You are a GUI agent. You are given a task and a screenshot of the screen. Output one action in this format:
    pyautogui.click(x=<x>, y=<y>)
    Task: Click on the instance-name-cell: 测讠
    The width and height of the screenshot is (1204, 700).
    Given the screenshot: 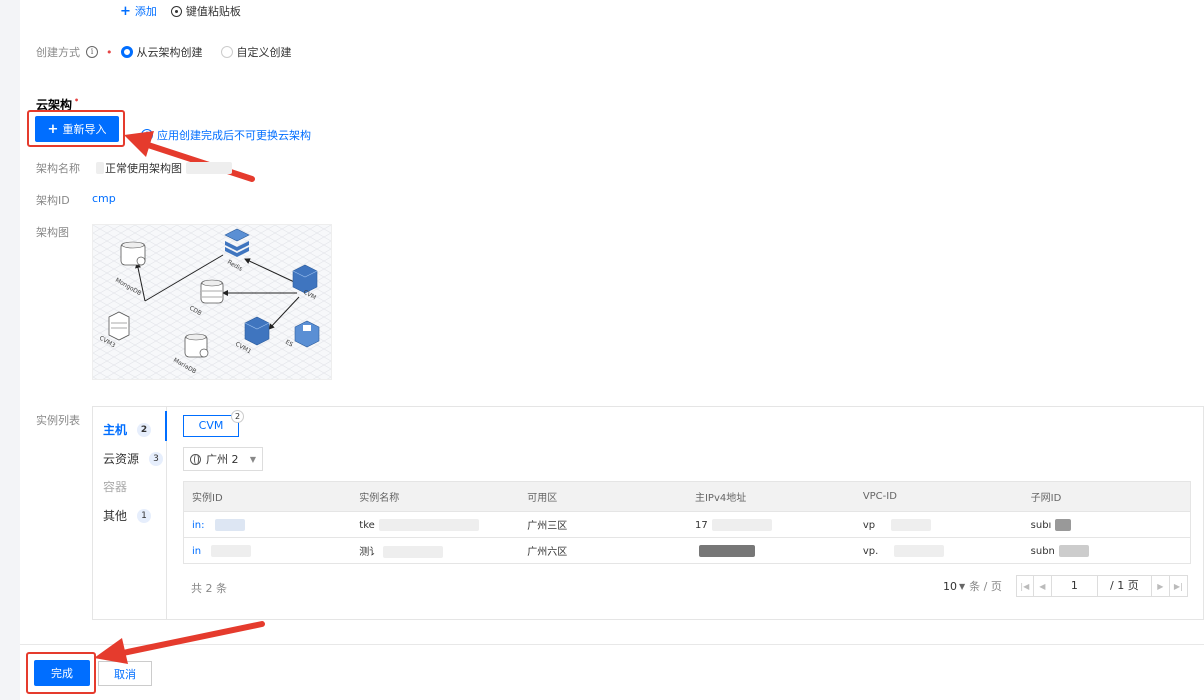 What is the action you would take?
    pyautogui.click(x=435, y=550)
    